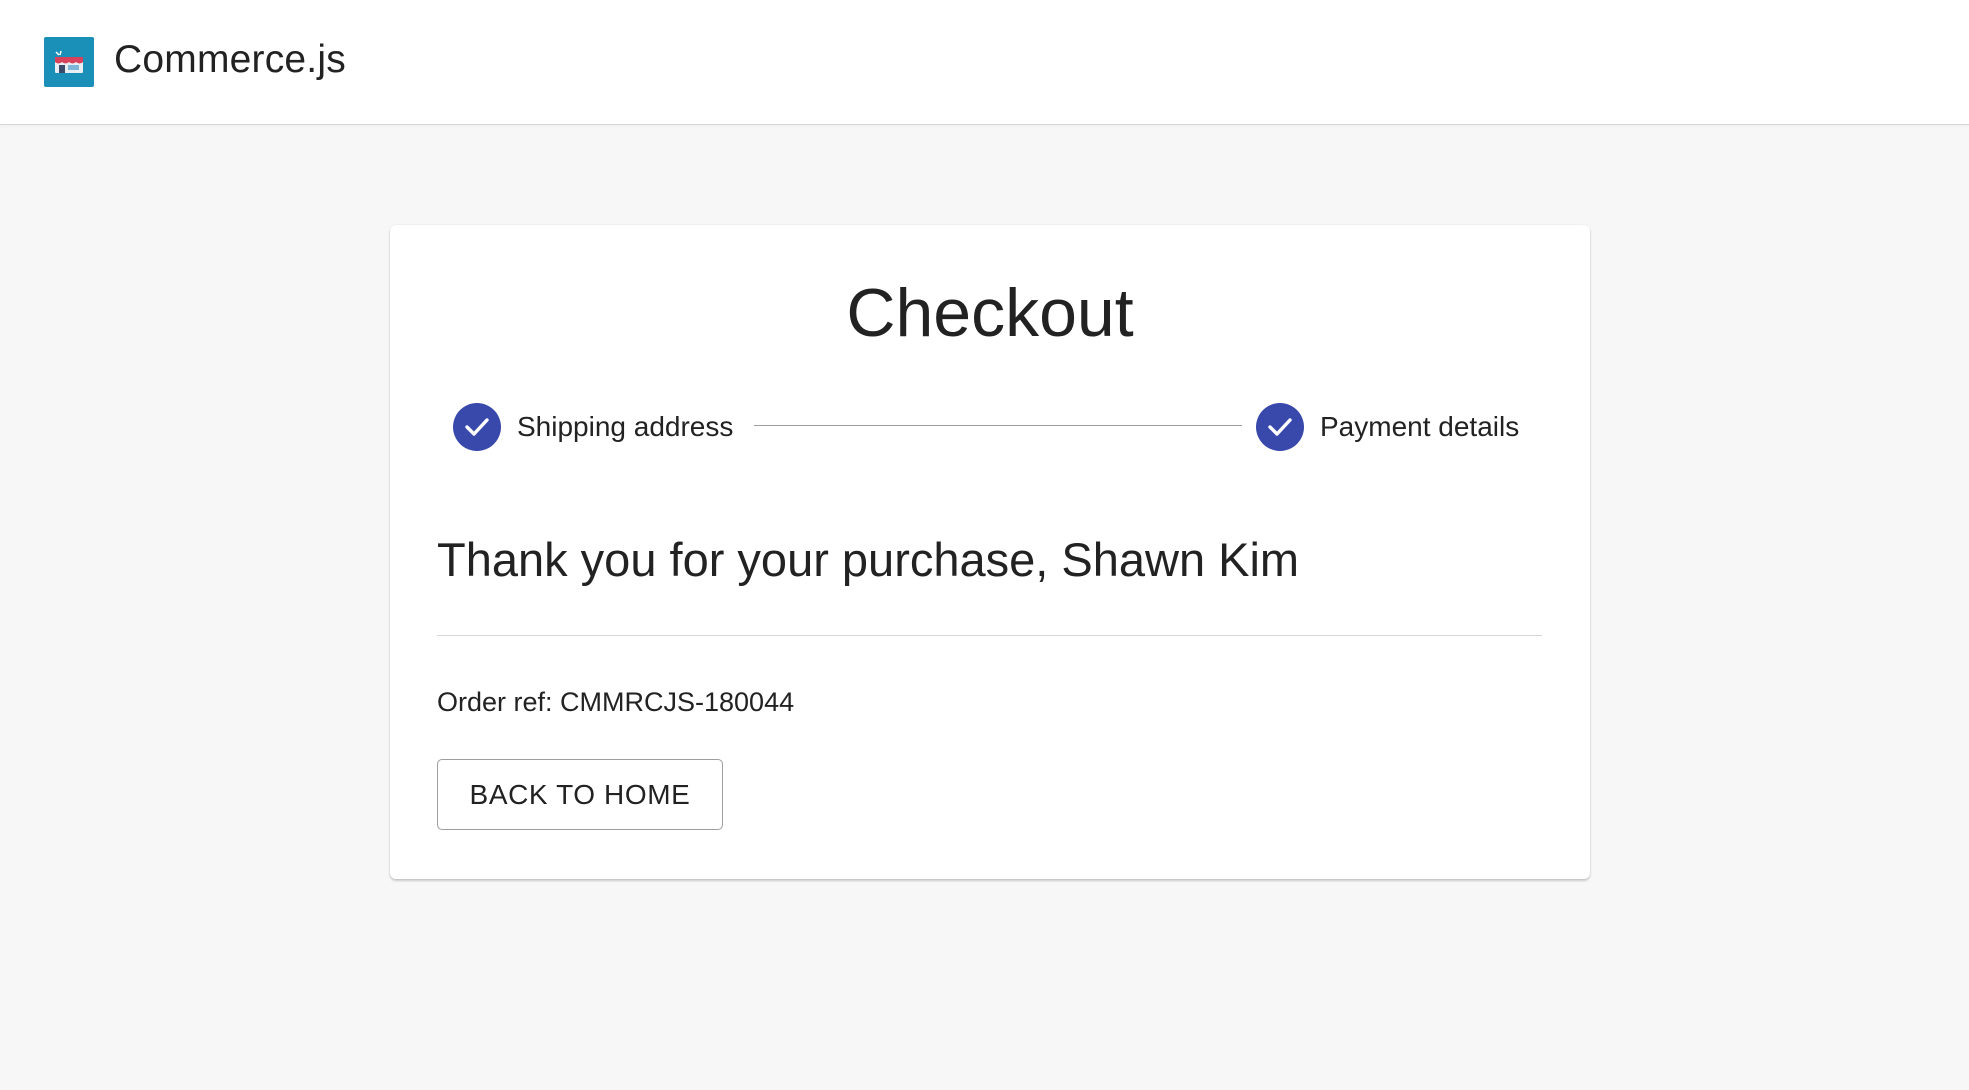 This screenshot has width=1969, height=1090. Describe the element at coordinates (868, 559) in the screenshot. I see `thank-you-message: Thank you for your purchase, Shawn Kim` at that location.